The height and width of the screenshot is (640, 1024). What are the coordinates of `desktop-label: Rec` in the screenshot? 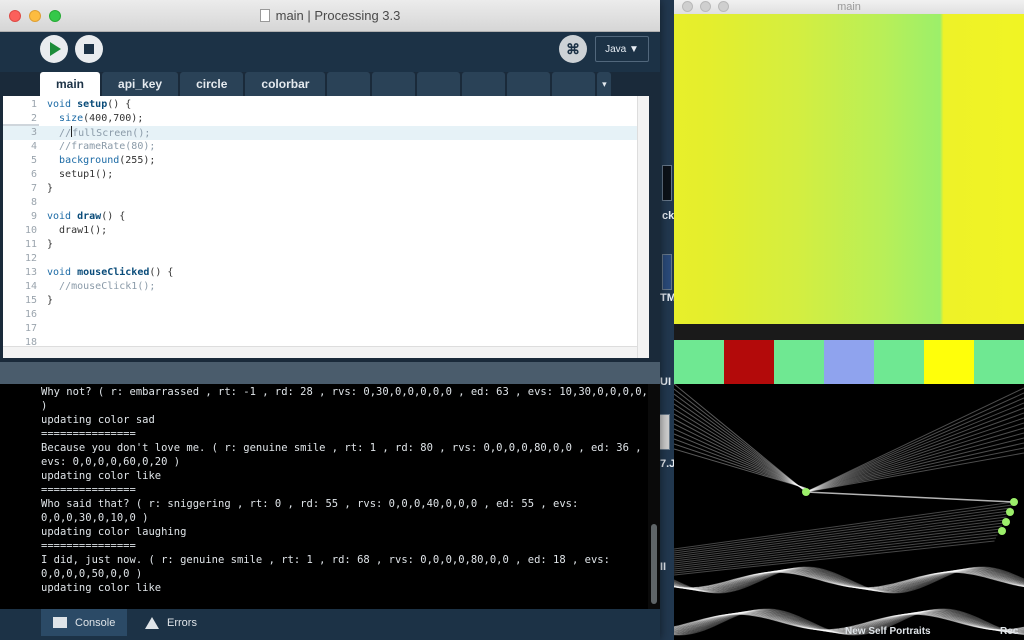 It's located at (1009, 631).